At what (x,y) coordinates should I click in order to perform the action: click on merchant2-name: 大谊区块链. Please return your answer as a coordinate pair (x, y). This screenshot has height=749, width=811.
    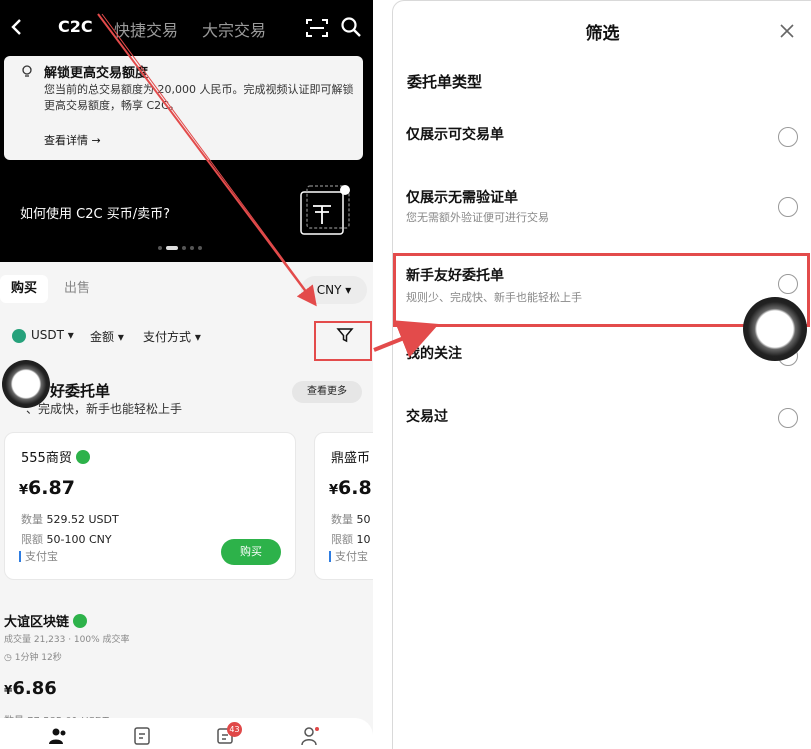
    Looking at the image, I should click on (46, 620).